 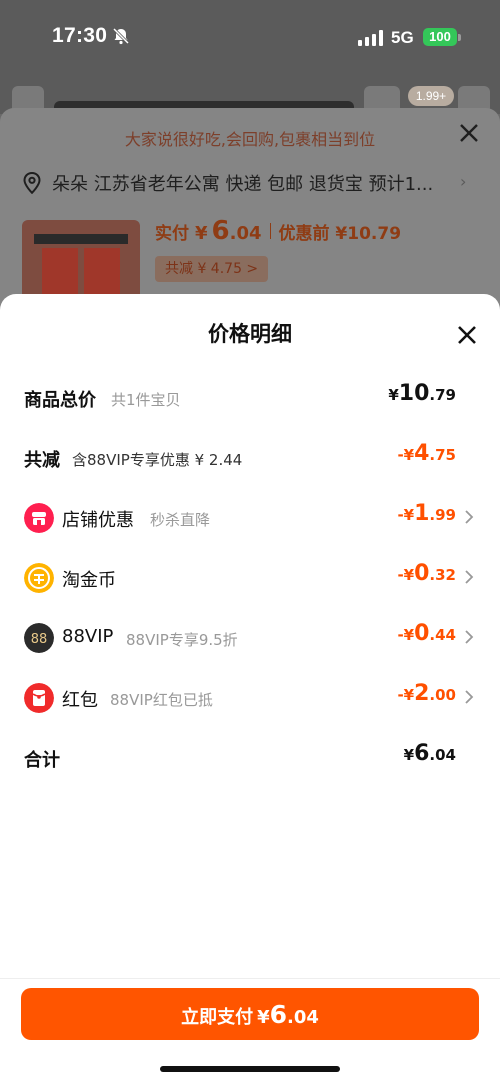 I want to click on vip-88-icon: 88, so click(x=39, y=638).